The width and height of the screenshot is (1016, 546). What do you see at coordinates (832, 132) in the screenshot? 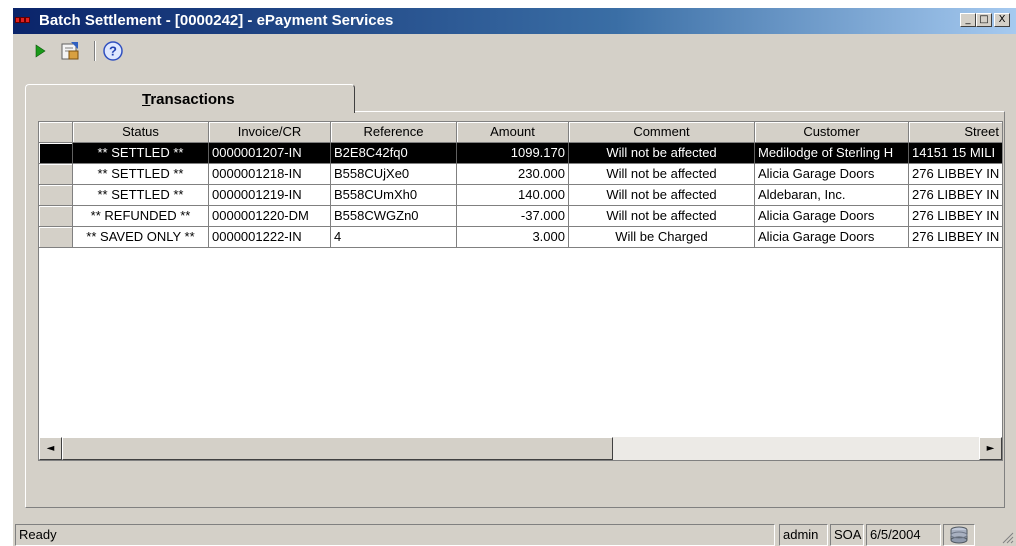
I see `column-header-customer: Customer` at bounding box center [832, 132].